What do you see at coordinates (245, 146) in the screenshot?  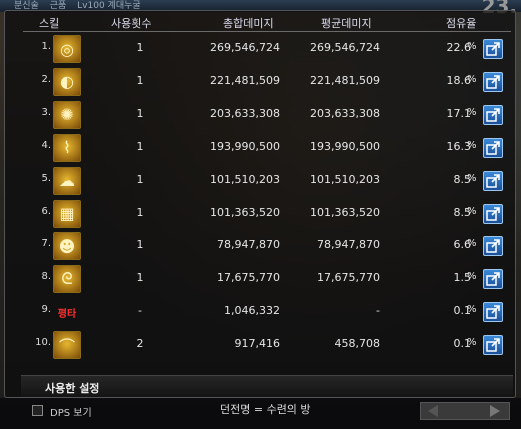 I see `row-total-damage: 193,990,500` at bounding box center [245, 146].